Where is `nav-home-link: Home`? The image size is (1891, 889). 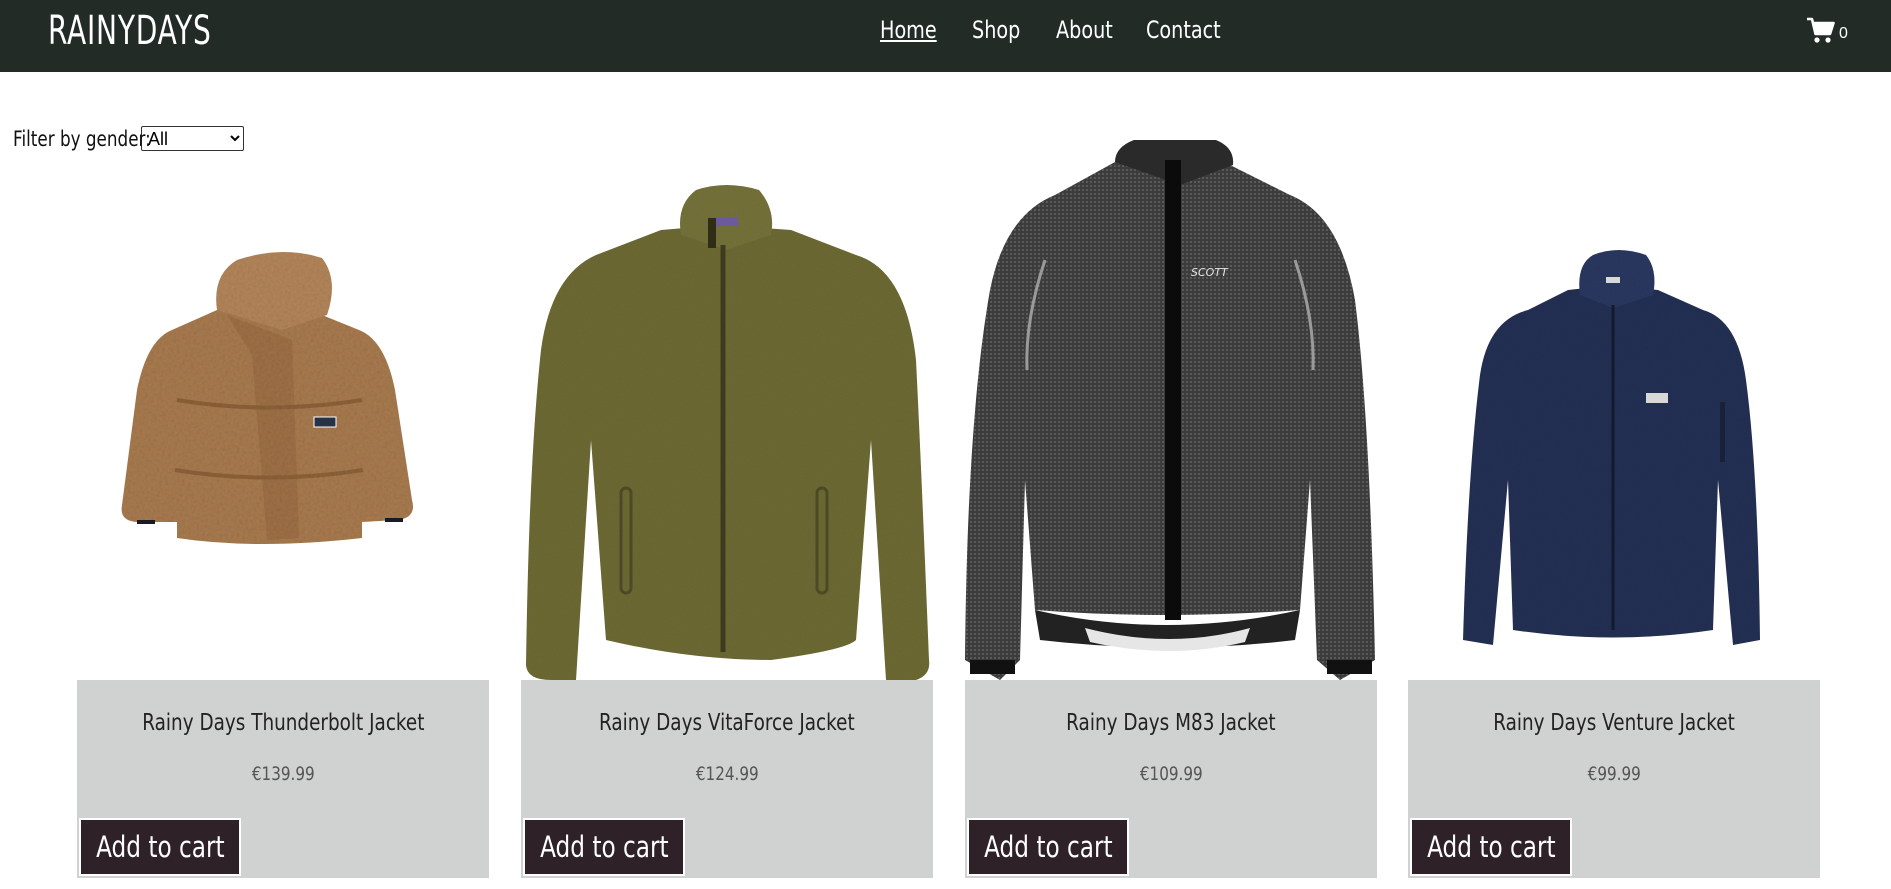 nav-home-link: Home is located at coordinates (915, 30).